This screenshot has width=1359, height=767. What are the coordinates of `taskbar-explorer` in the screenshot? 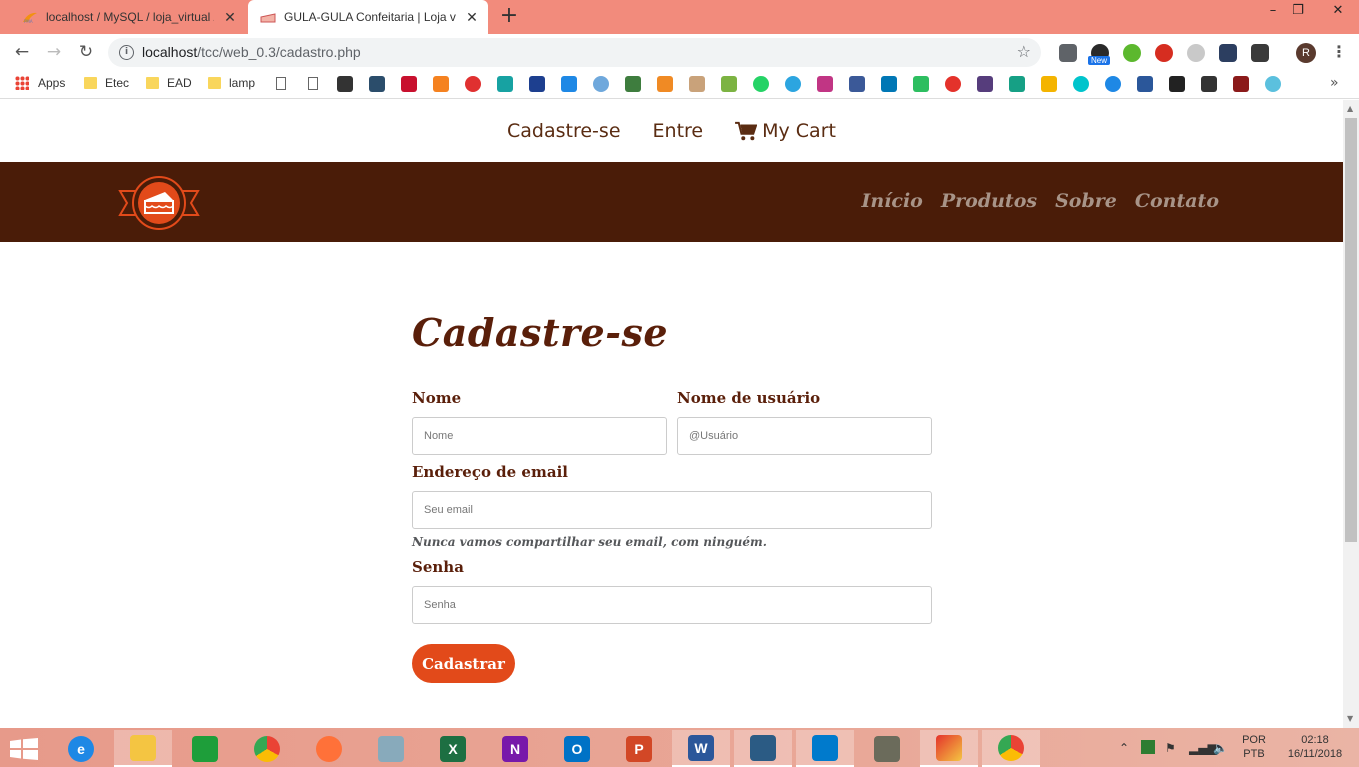 It's located at (143, 748).